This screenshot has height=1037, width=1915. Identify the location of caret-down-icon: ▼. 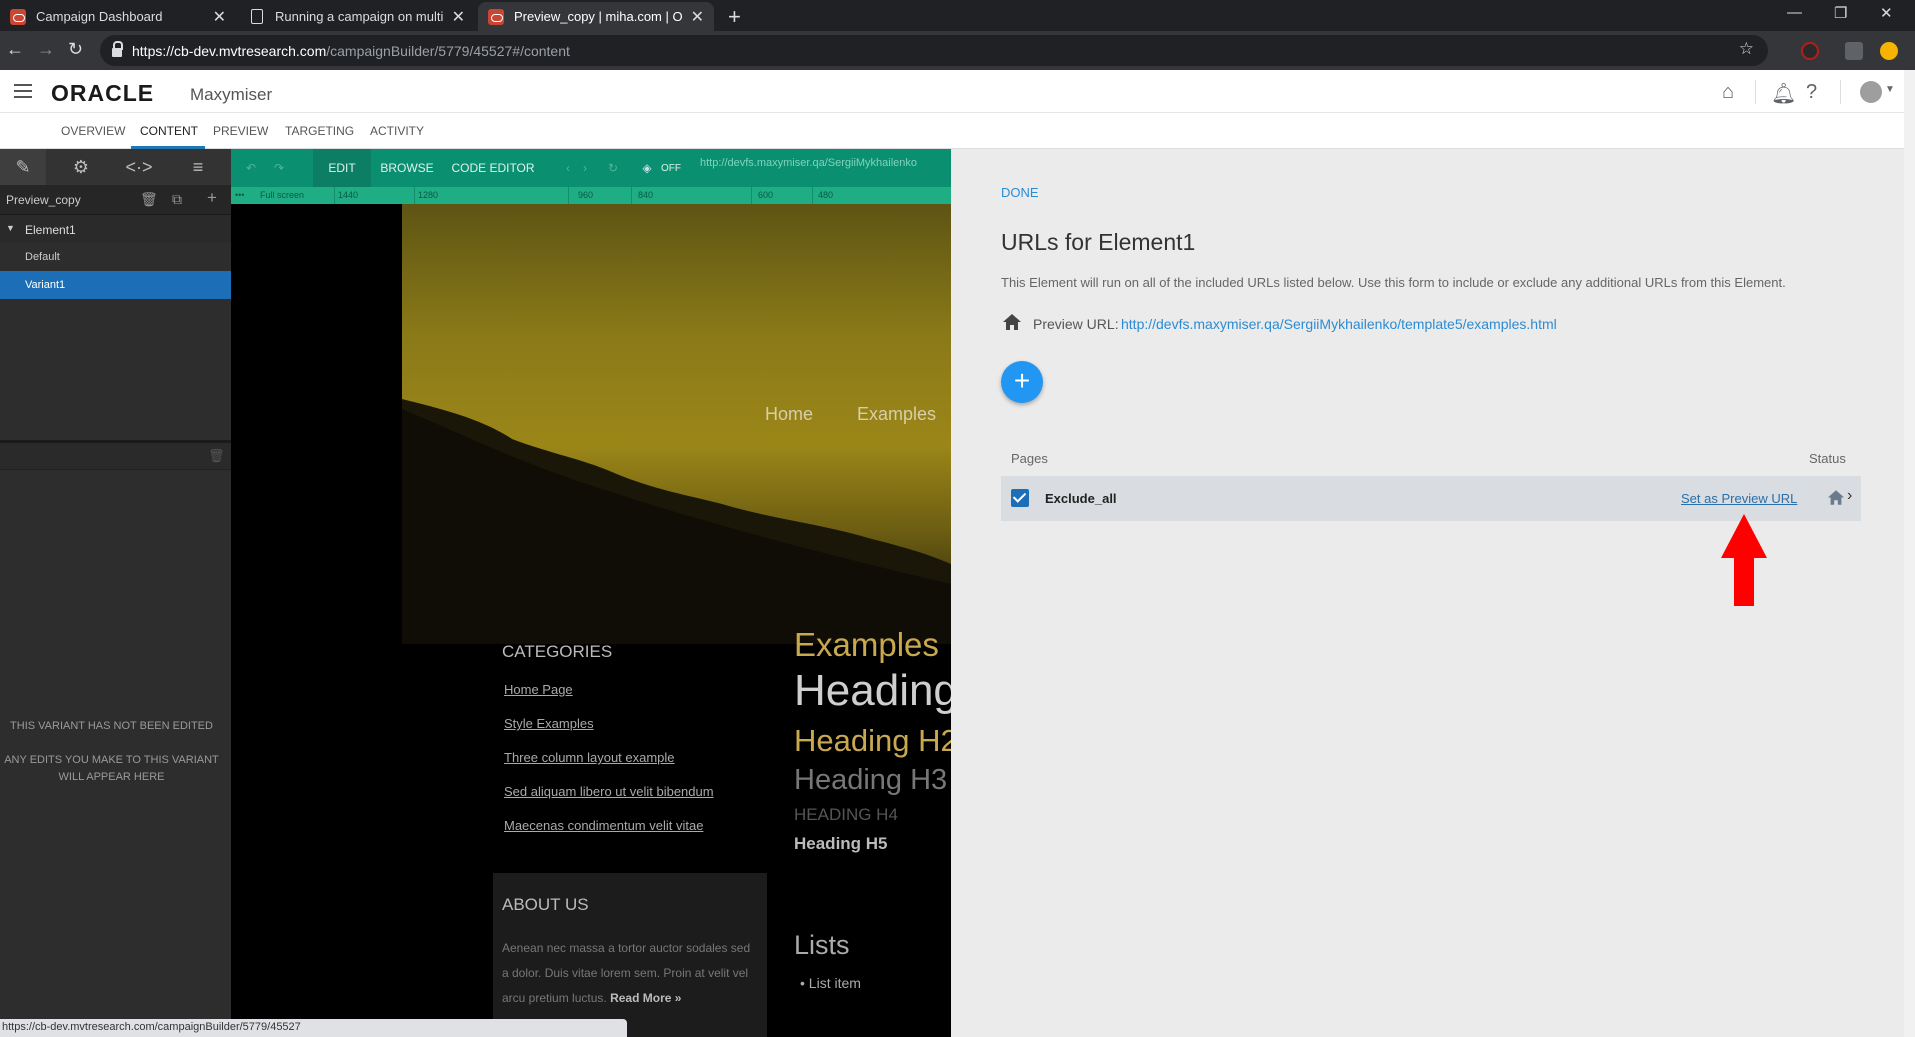
(10, 228).